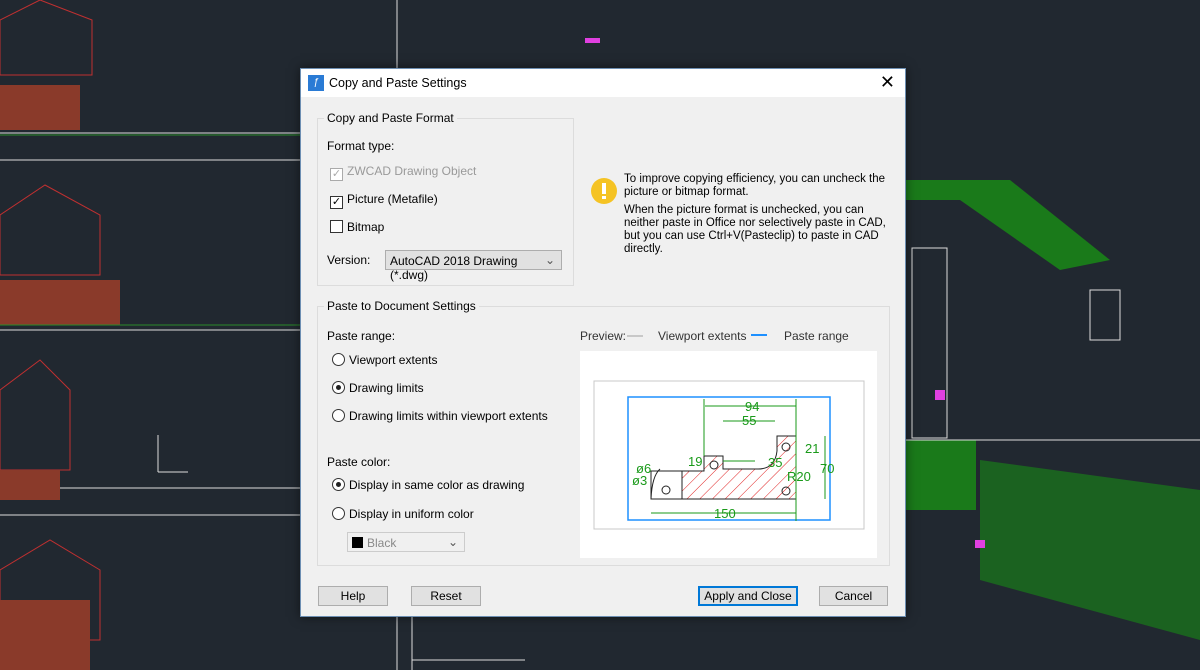 The image size is (1200, 670). I want to click on uniform-color-select: Black ⌄, so click(406, 542).